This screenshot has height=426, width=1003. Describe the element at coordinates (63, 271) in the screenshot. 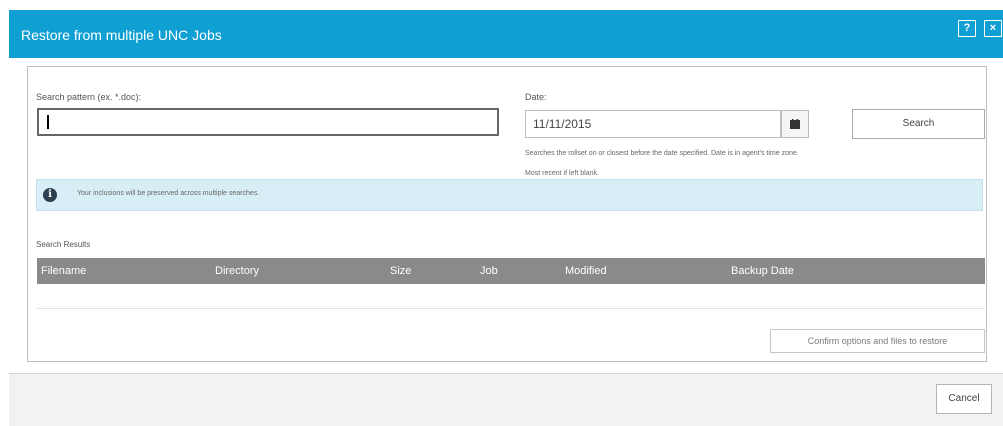

I see `column-header-filename: Filename` at that location.